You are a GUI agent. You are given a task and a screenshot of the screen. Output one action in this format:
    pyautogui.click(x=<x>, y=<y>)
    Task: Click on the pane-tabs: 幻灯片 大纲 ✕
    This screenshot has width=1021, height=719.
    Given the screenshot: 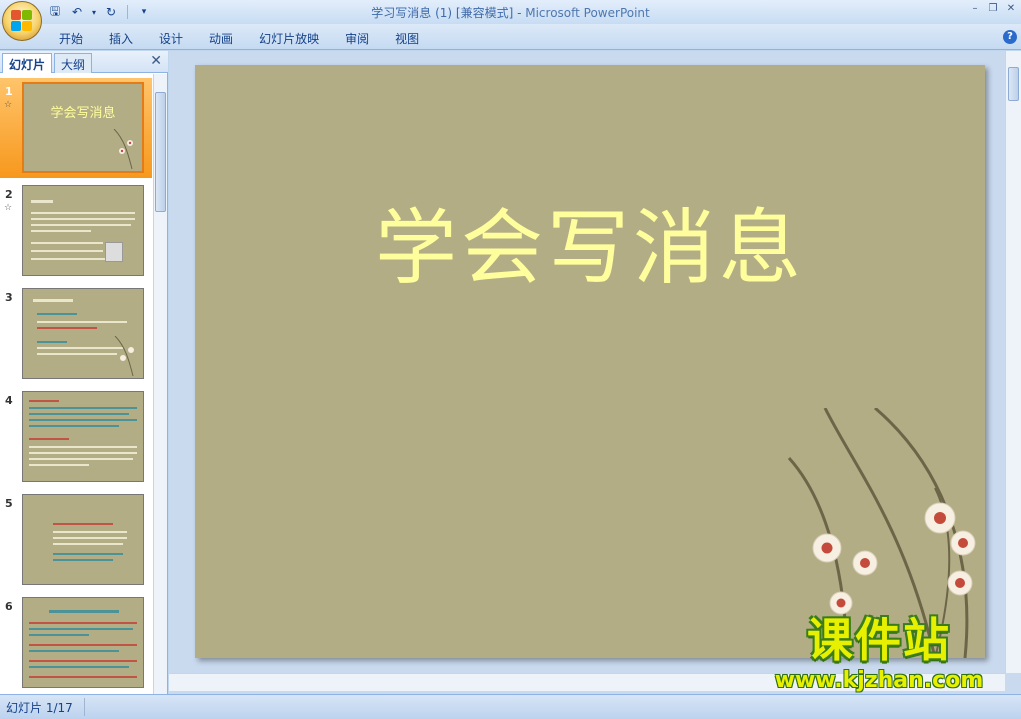 What is the action you would take?
    pyautogui.click(x=84, y=62)
    